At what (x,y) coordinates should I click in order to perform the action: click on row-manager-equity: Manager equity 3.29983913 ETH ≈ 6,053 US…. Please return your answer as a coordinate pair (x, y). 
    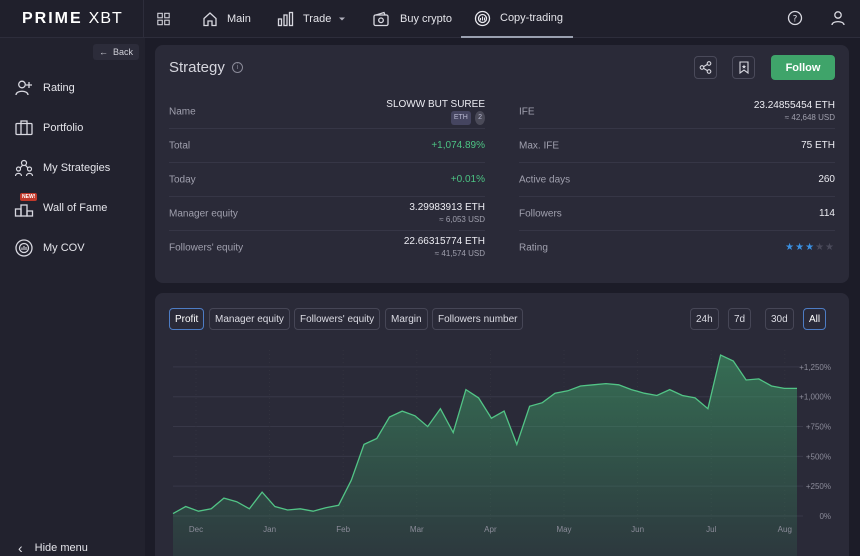
    Looking at the image, I should click on (327, 214).